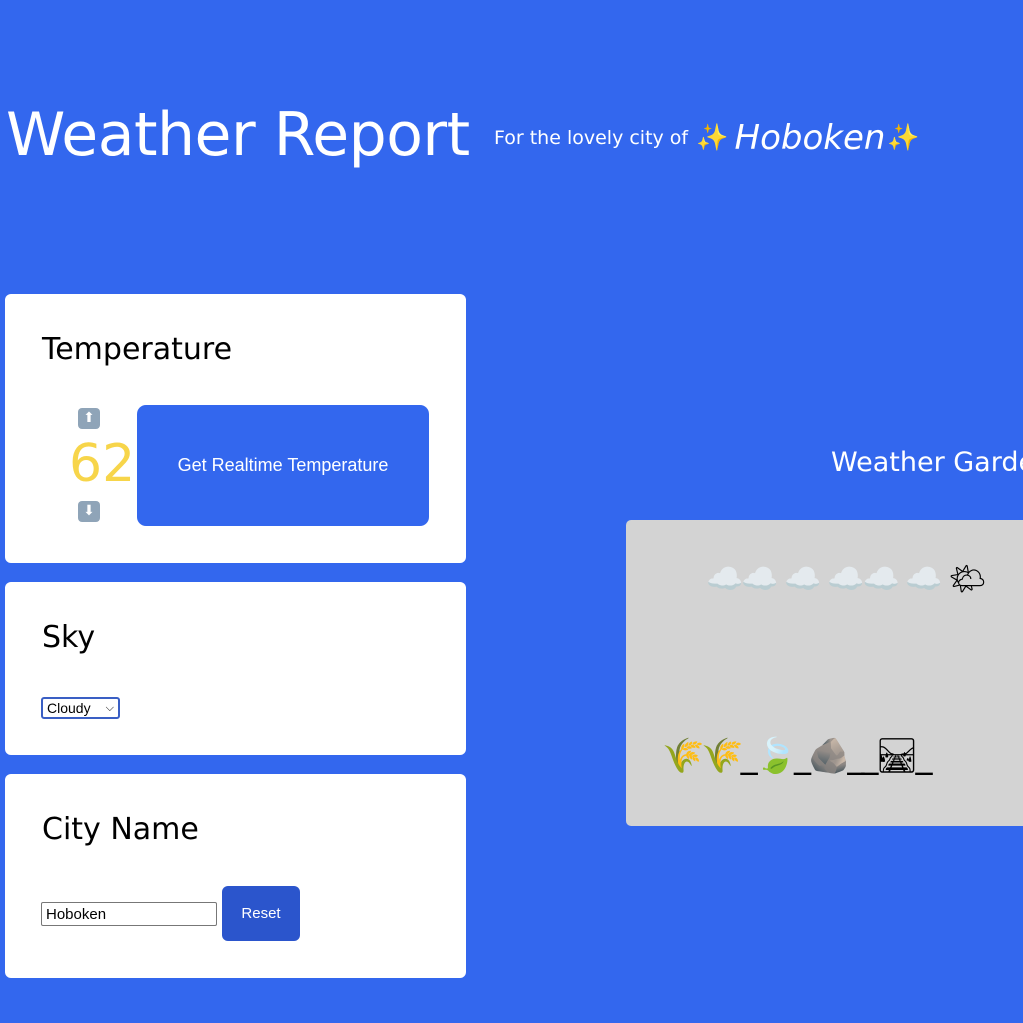 The height and width of the screenshot is (1023, 1023). What do you see at coordinates (69, 708) in the screenshot?
I see `sky-selected-value: Cloudy` at bounding box center [69, 708].